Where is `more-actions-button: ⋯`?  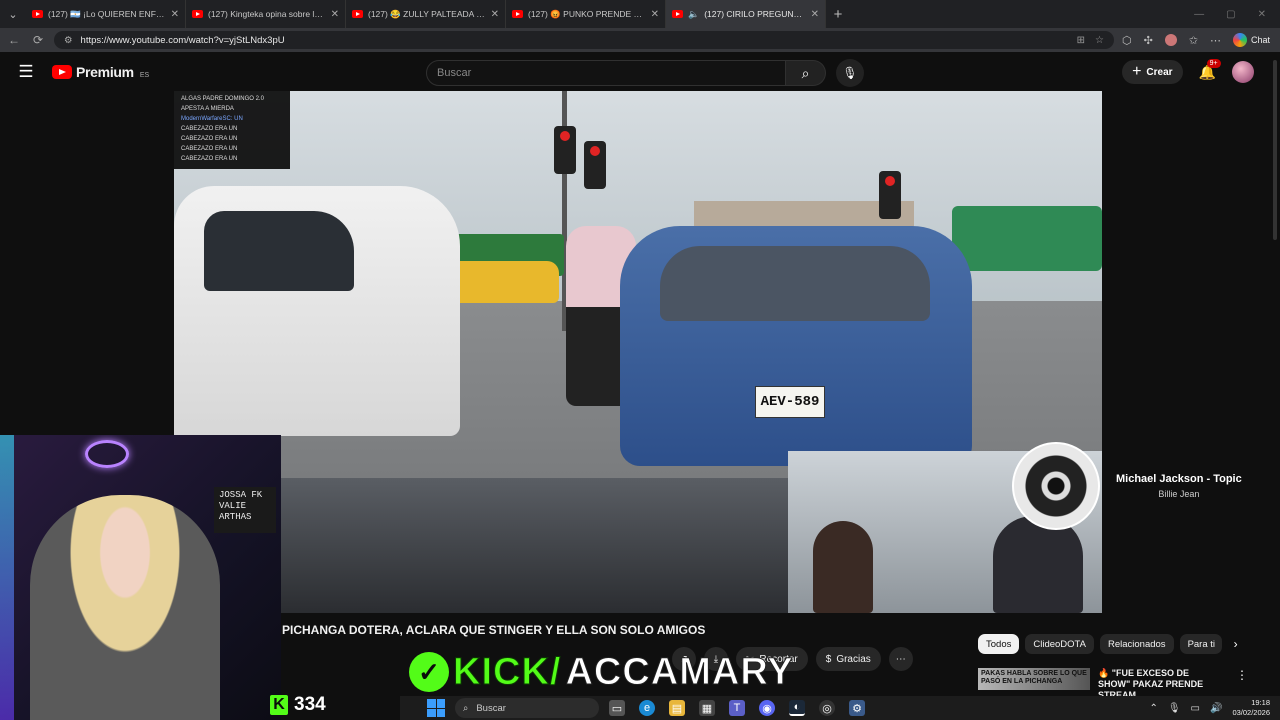 more-actions-button: ⋯ is located at coordinates (900, 659).